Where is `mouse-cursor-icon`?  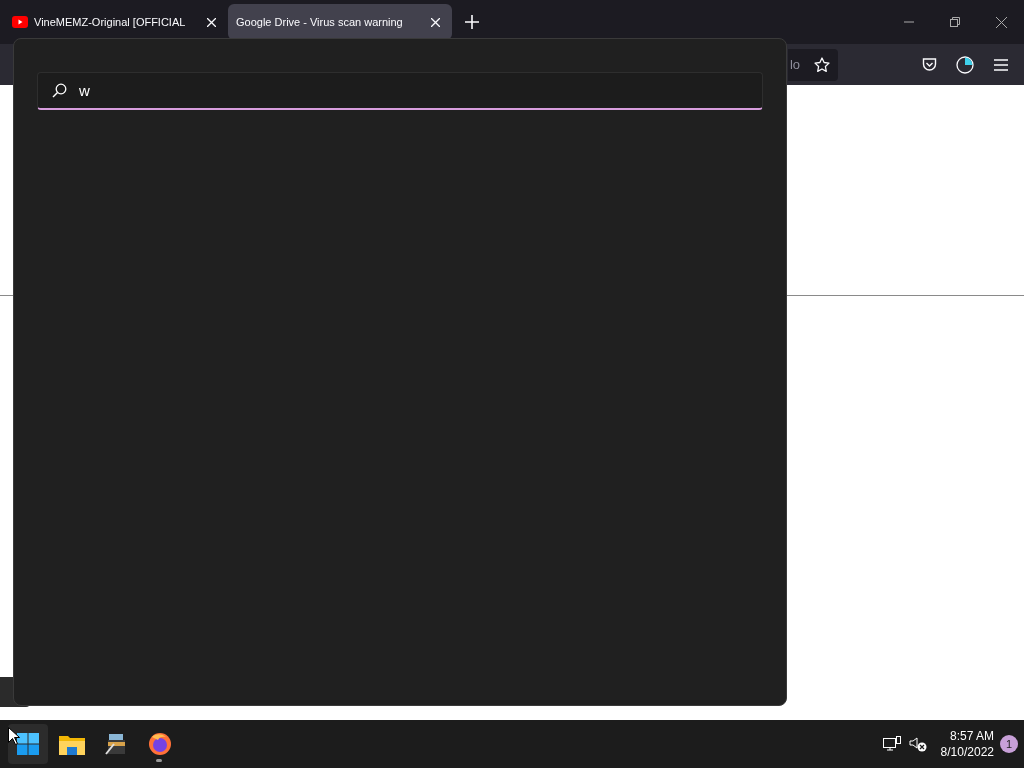 mouse-cursor-icon is located at coordinates (14, 736).